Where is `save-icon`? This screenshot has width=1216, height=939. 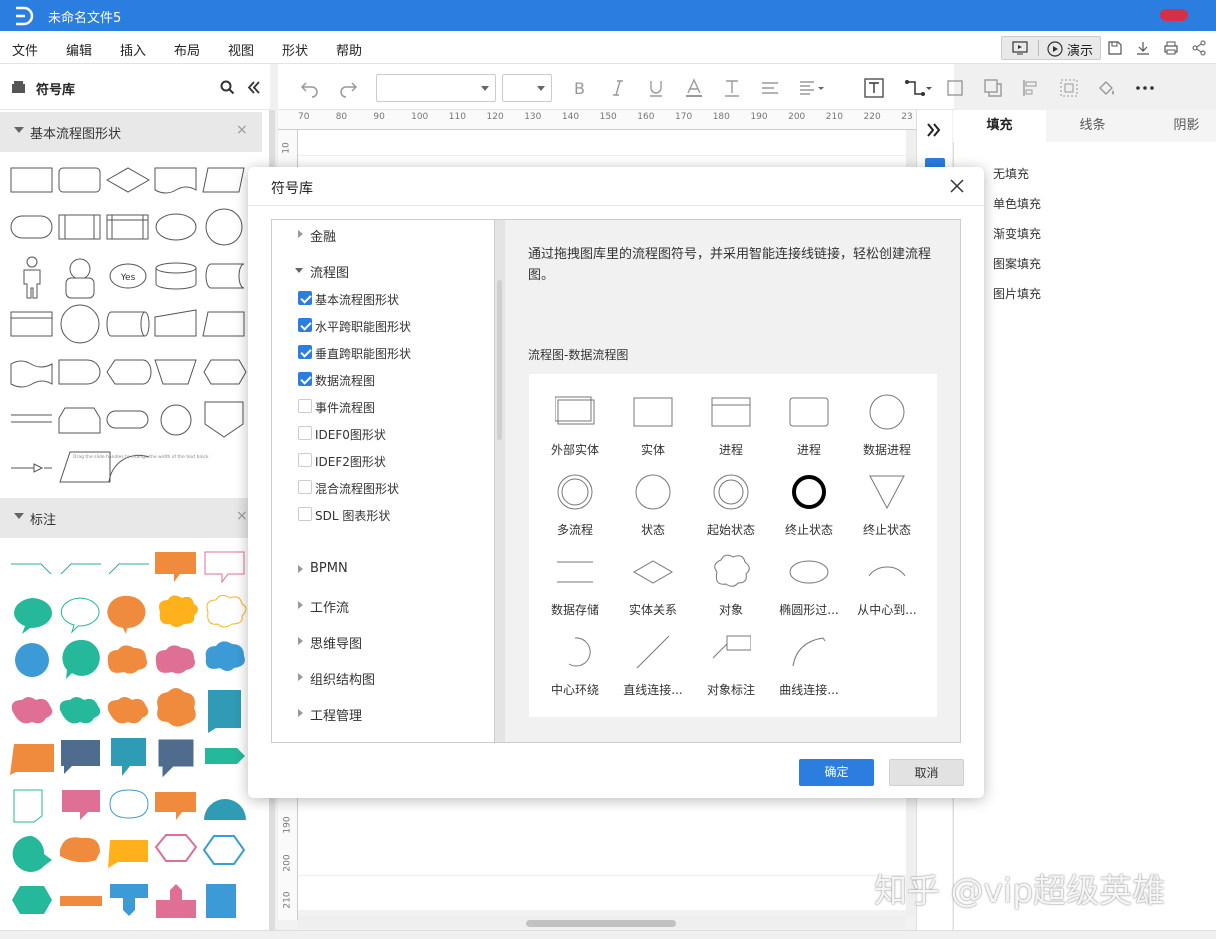 save-icon is located at coordinates (1115, 48).